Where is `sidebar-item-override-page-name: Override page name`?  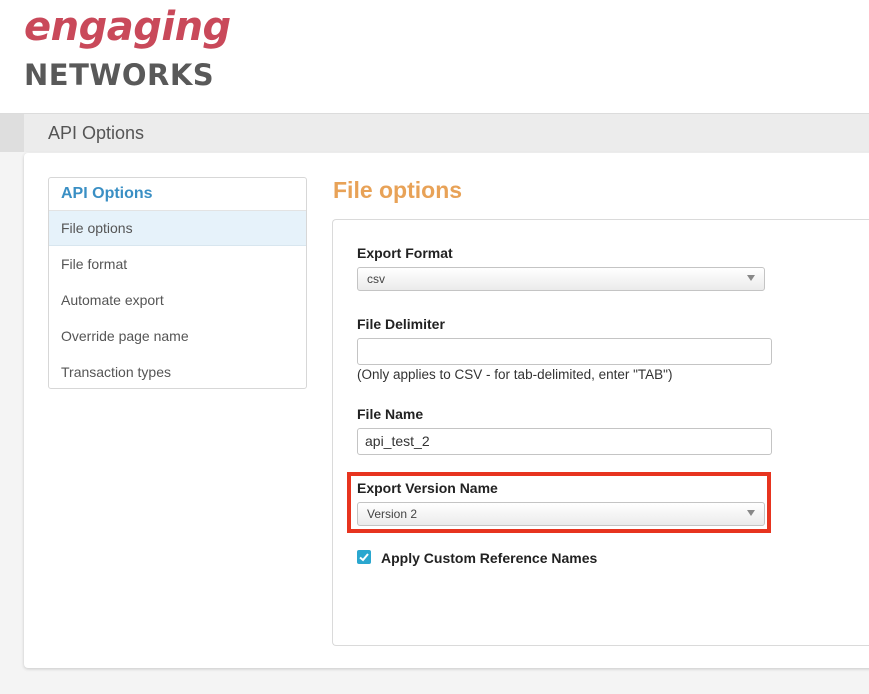
sidebar-item-override-page-name: Override page name is located at coordinates (177, 336).